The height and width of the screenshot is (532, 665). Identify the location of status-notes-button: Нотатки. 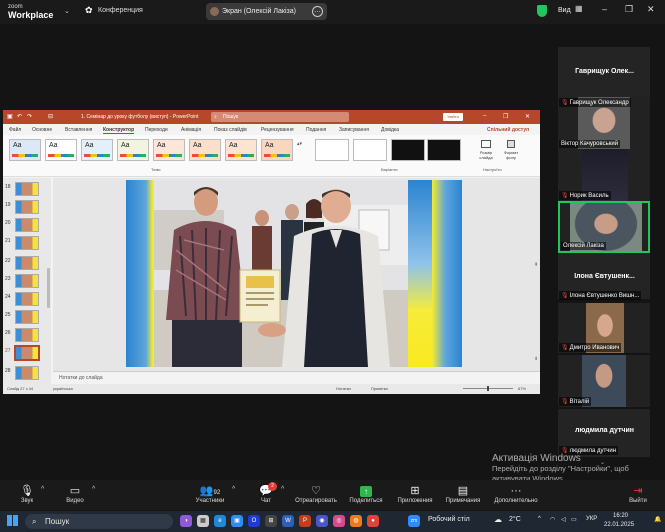
(343, 388).